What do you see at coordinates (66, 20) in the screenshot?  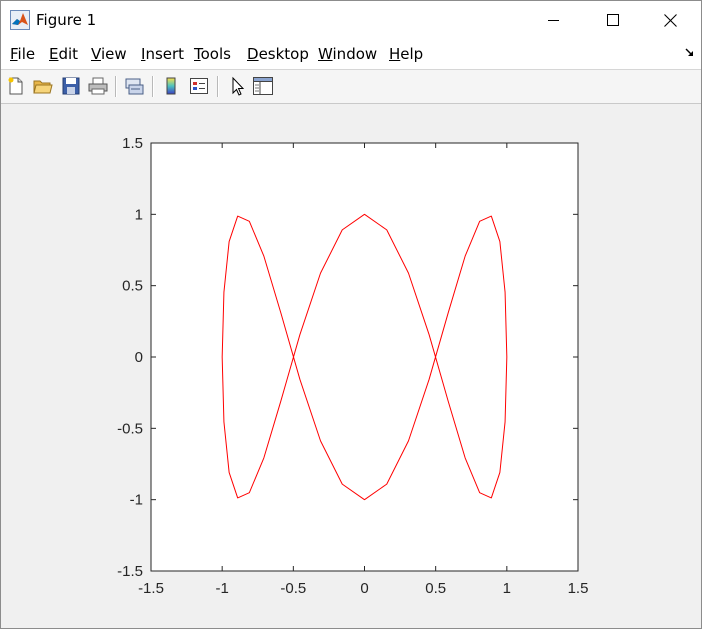 I see `window-title: Figure 1` at bounding box center [66, 20].